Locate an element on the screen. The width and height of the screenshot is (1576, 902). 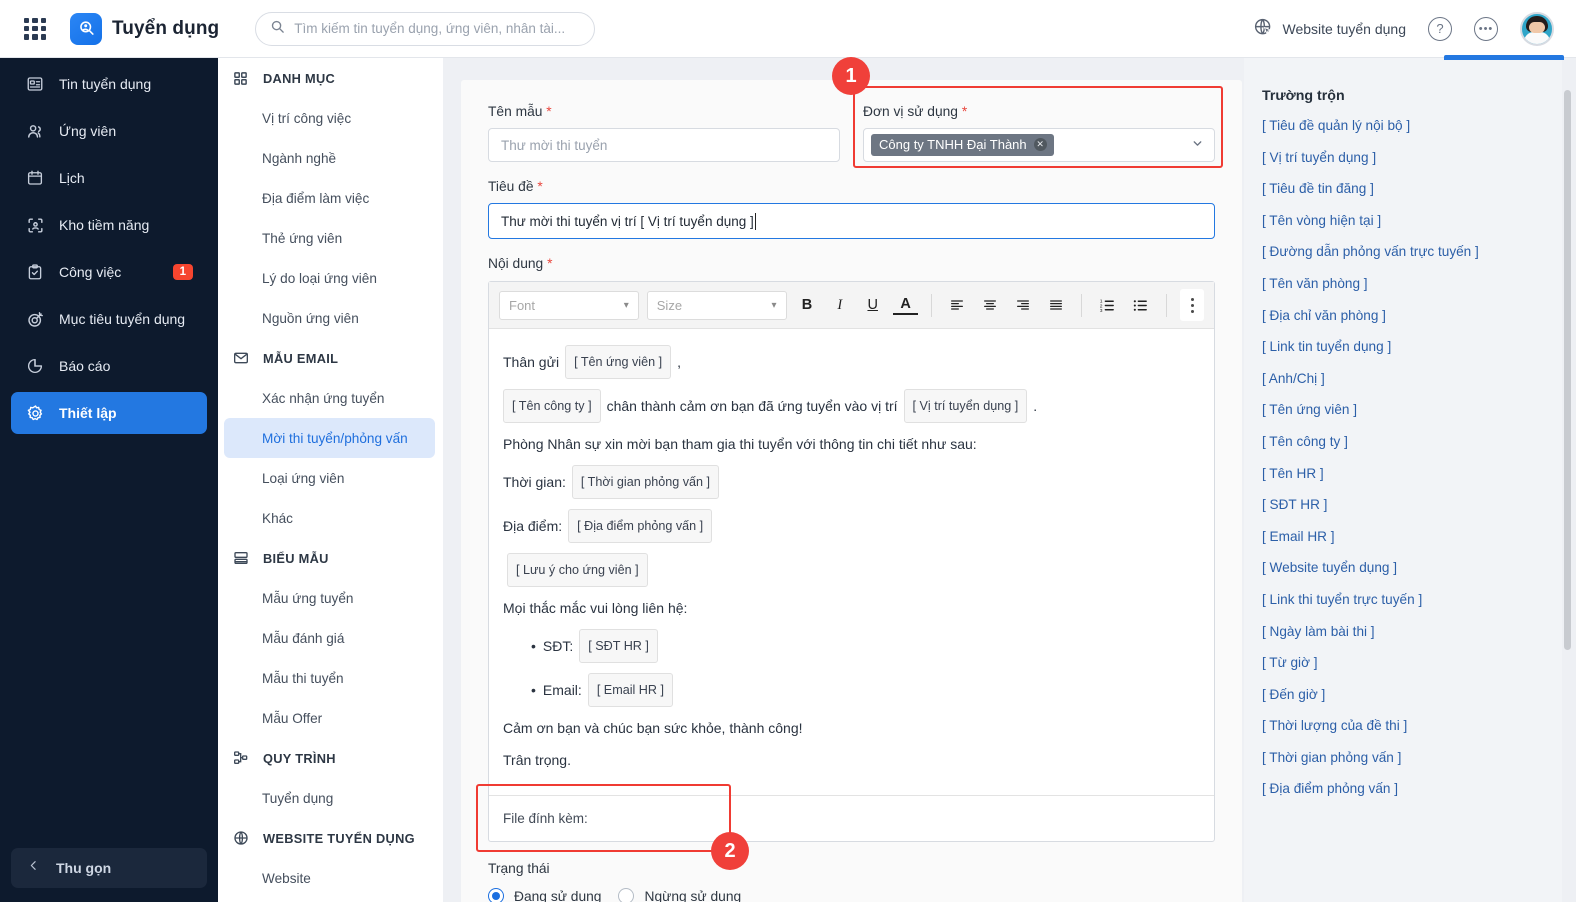
subnav-item-nganh-nghe: Ngành nghề is located at coordinates (329, 158).